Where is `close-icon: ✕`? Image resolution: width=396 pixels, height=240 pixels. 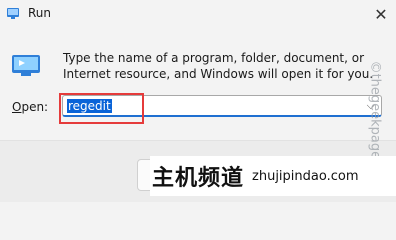 close-icon: ✕ is located at coordinates (381, 14).